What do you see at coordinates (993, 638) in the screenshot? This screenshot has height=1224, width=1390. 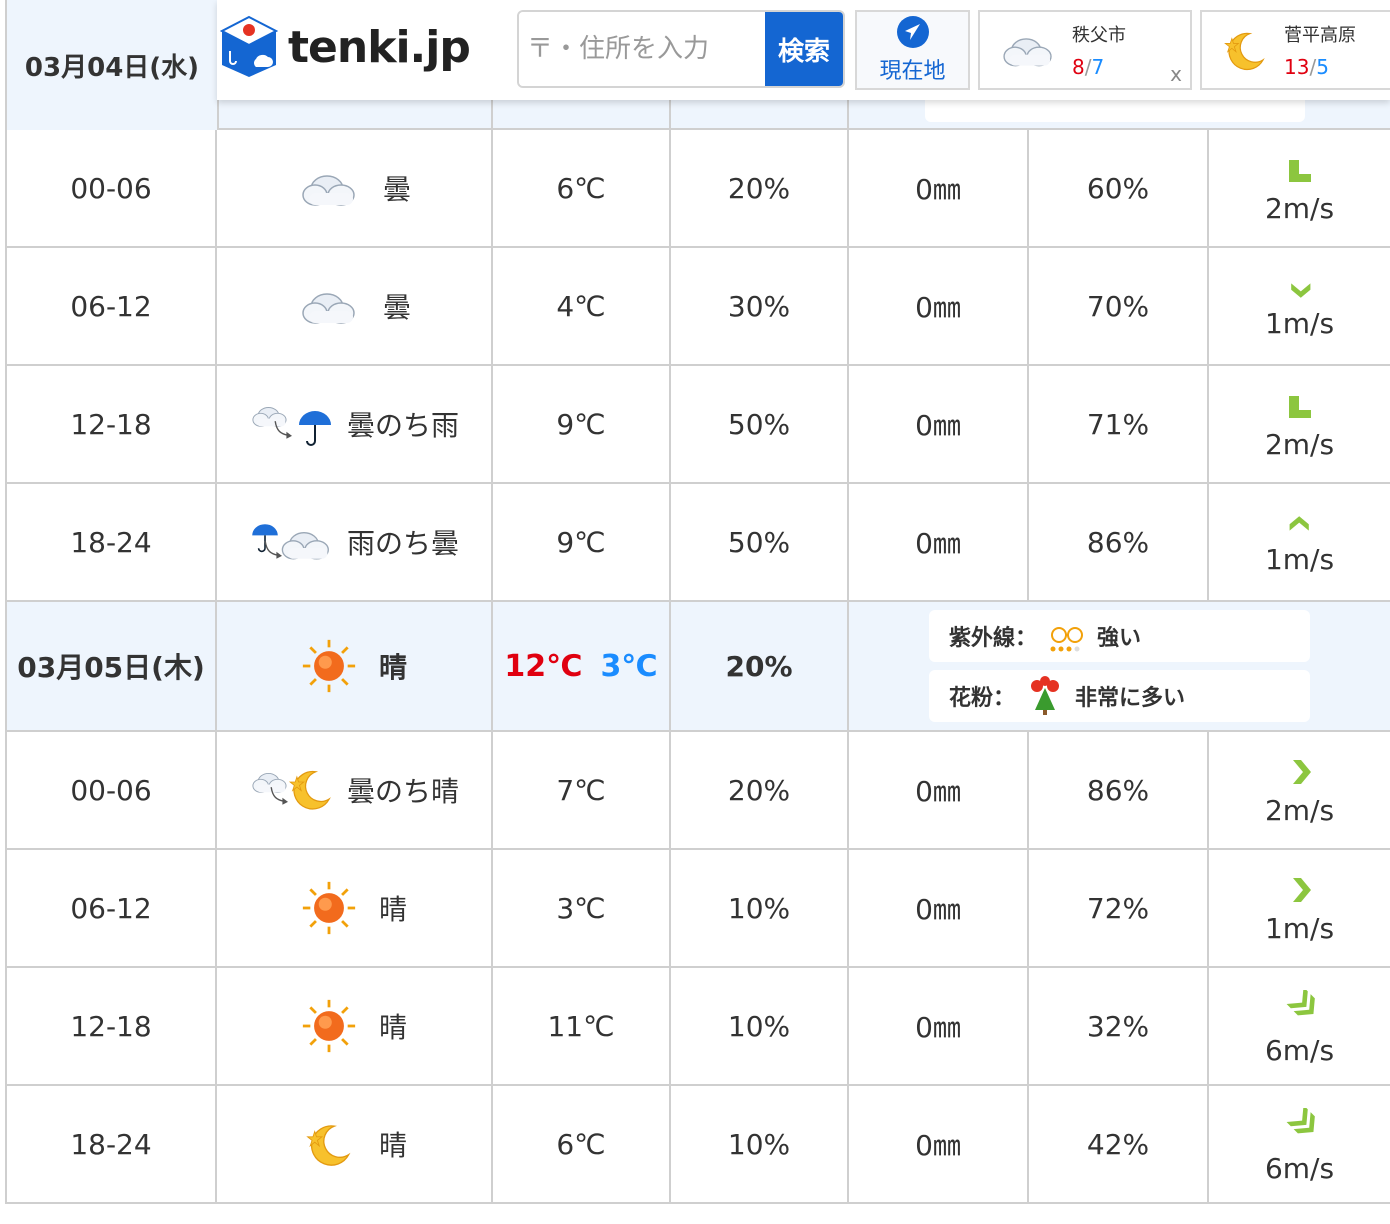 I see `uv-label: 紫外線：` at bounding box center [993, 638].